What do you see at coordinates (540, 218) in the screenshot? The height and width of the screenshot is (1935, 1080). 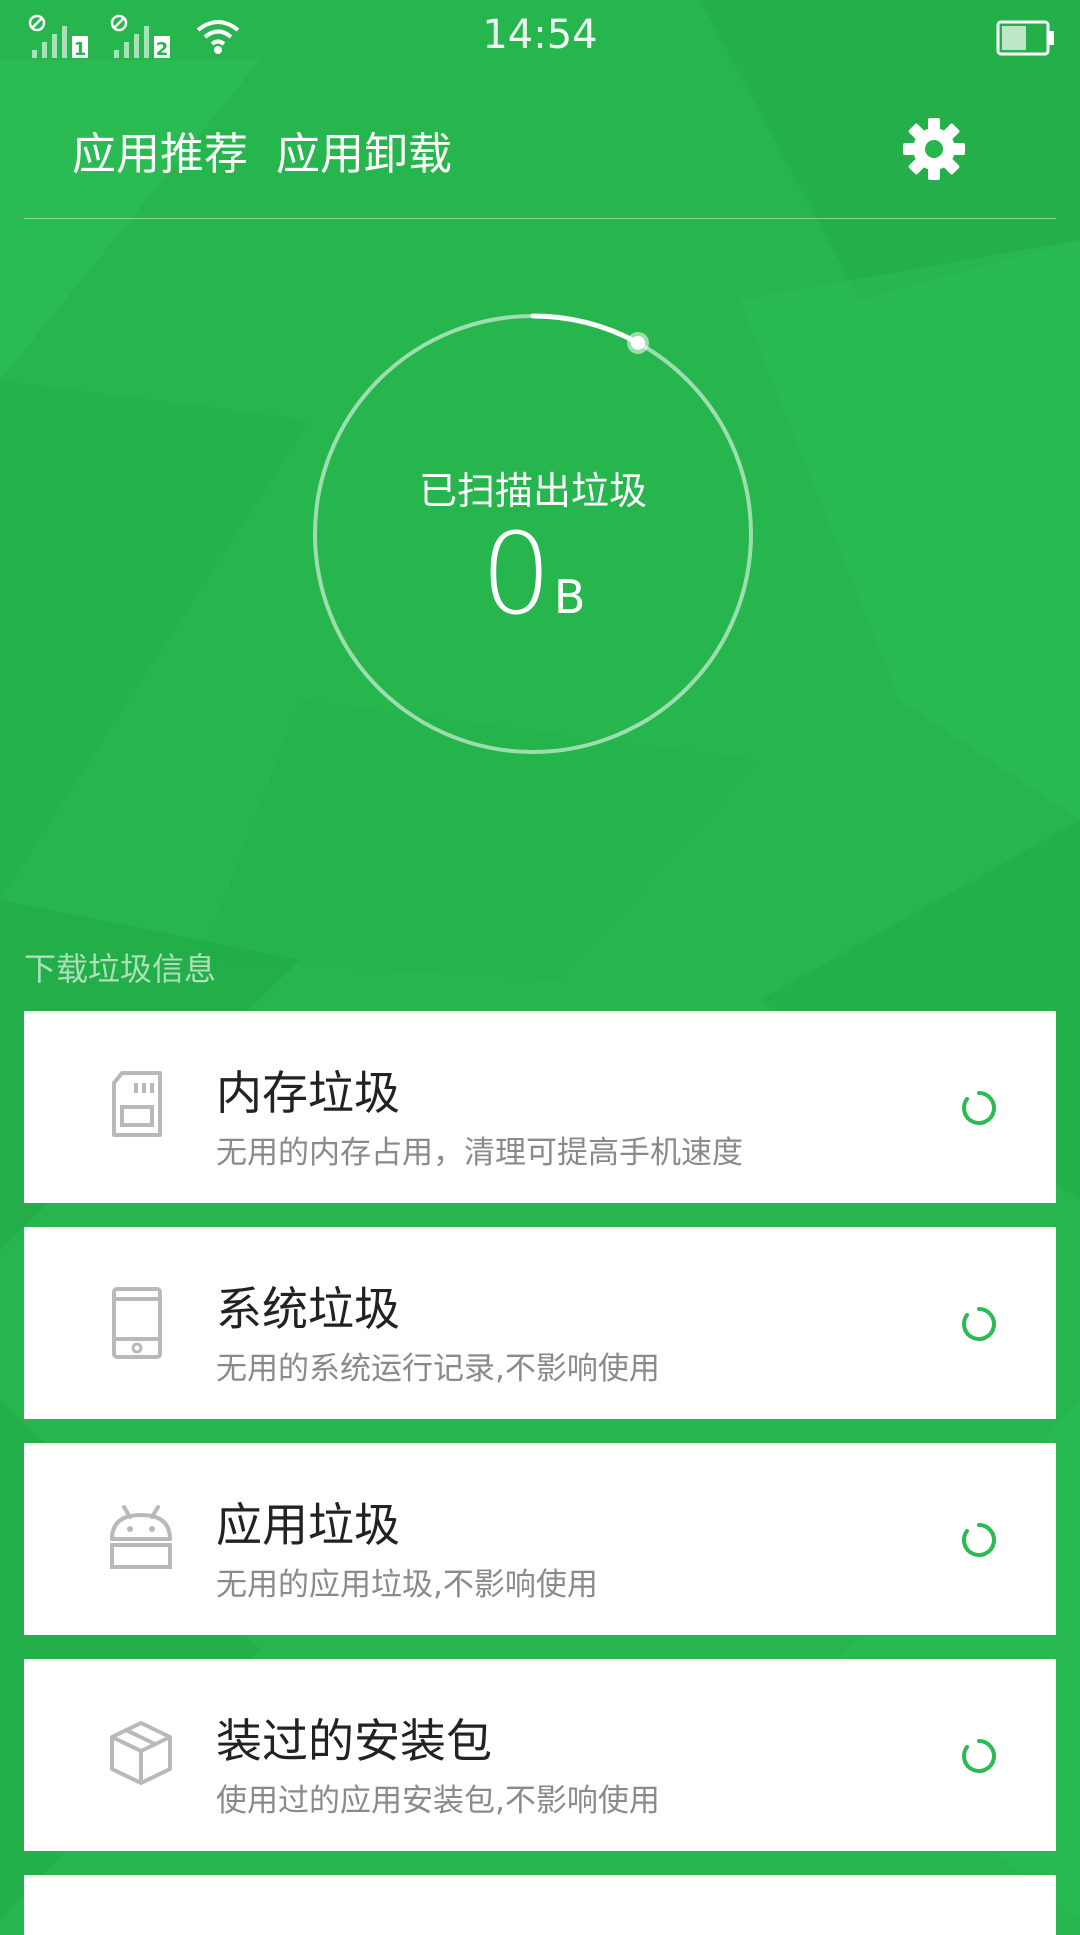 I see `header-divider` at bounding box center [540, 218].